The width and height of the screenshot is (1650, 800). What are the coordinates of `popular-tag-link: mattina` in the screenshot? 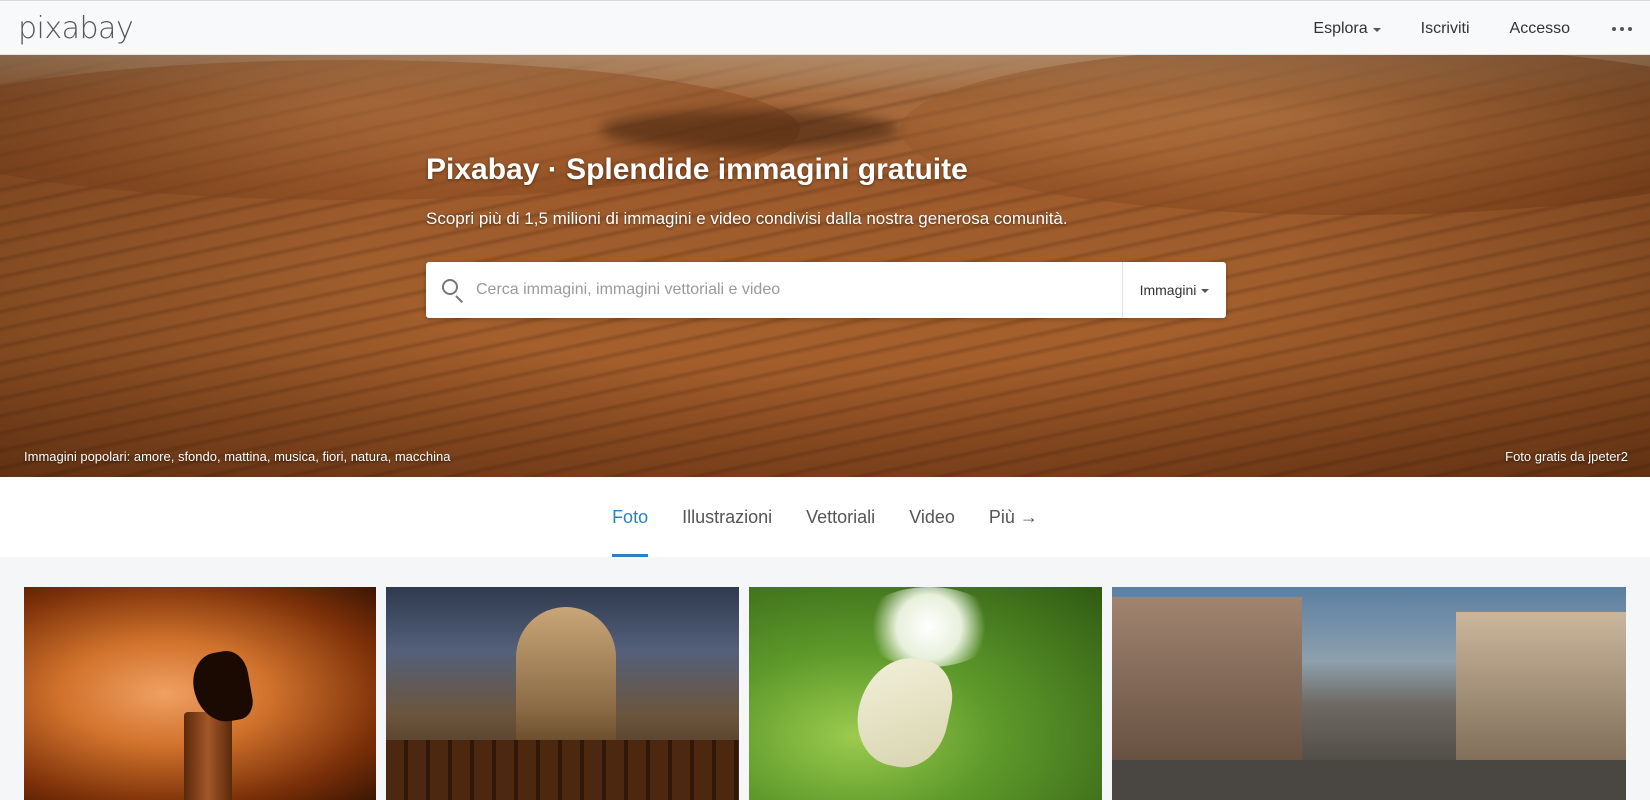 It's located at (245, 456).